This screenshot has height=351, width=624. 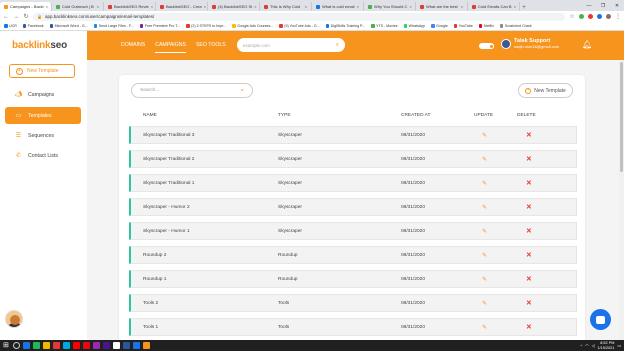 I want to click on column-header-type: Type, so click(x=284, y=115).